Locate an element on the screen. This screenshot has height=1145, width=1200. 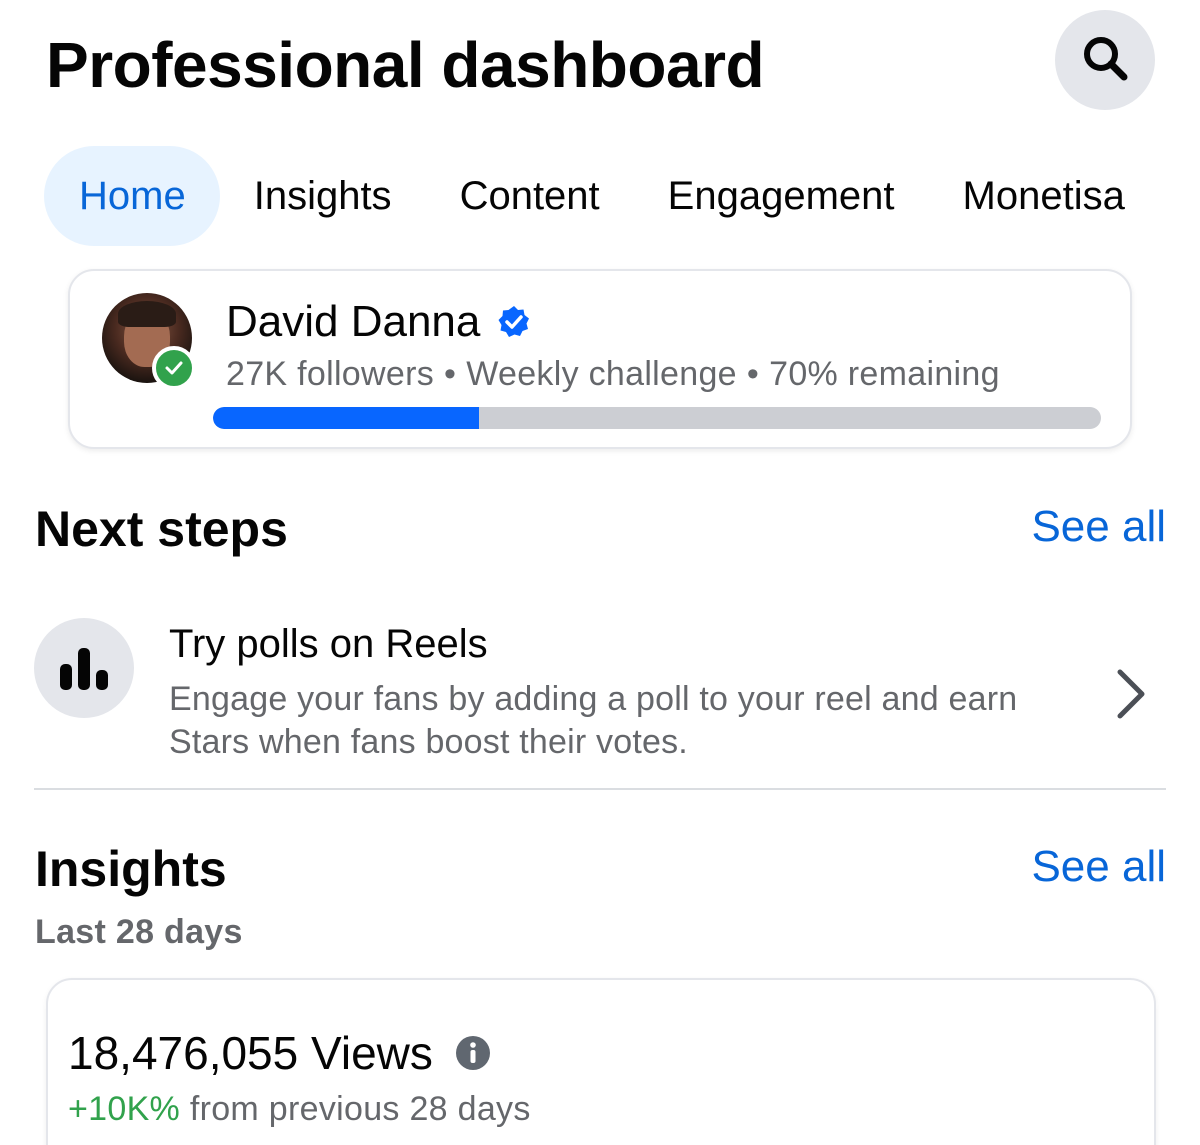
search-icon is located at coordinates (1105, 60).